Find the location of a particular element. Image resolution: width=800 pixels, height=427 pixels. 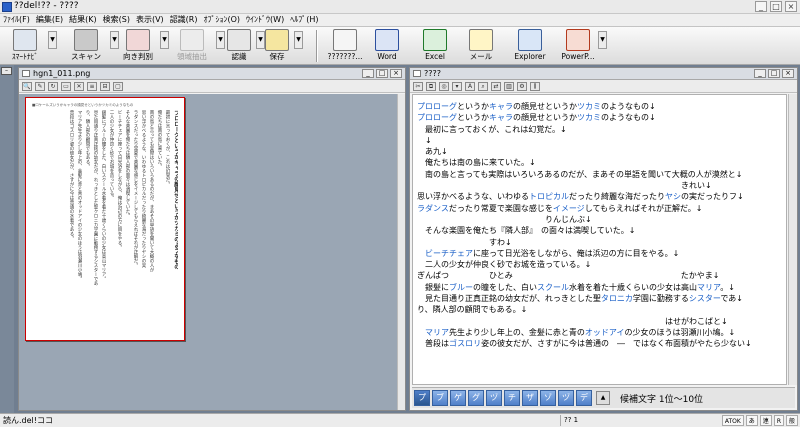

image-vertical-scrollbar is located at coordinates (401, 252).